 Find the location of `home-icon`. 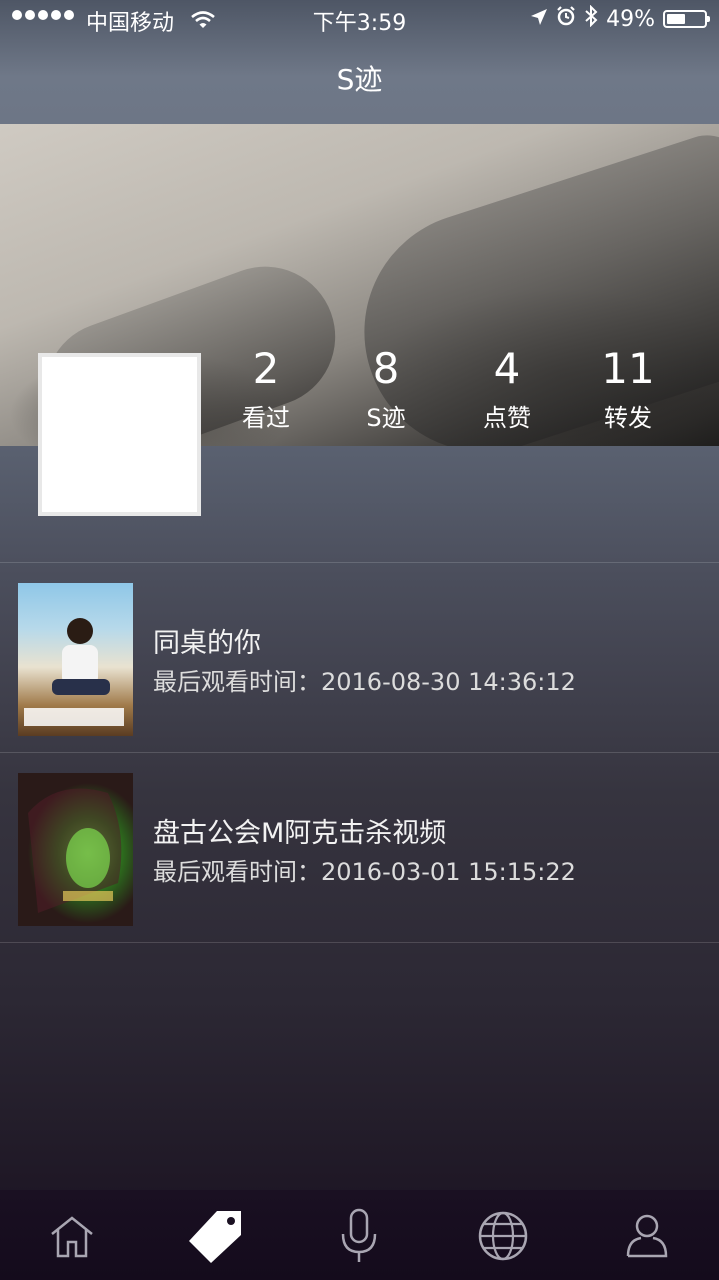

home-icon is located at coordinates (72, 1238).